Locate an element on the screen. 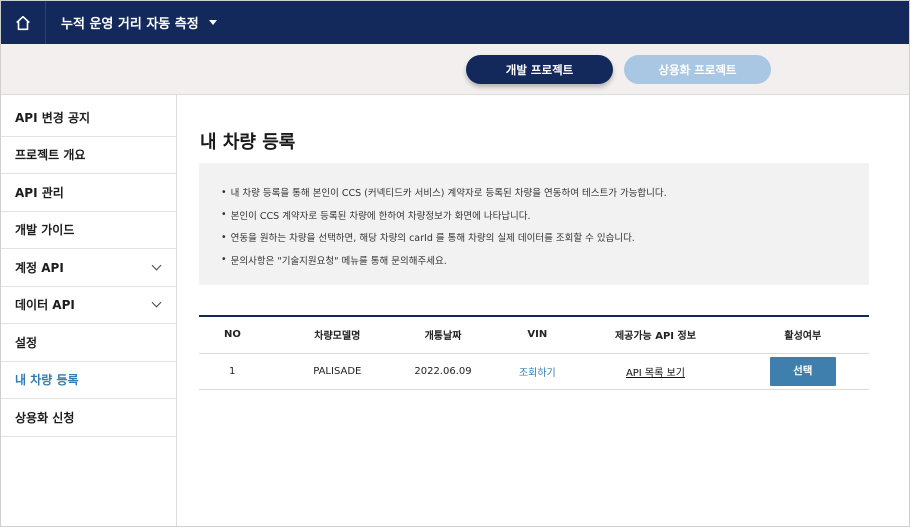 The width and height of the screenshot is (910, 527). col-header-date: 개통날짜 is located at coordinates (443, 335).